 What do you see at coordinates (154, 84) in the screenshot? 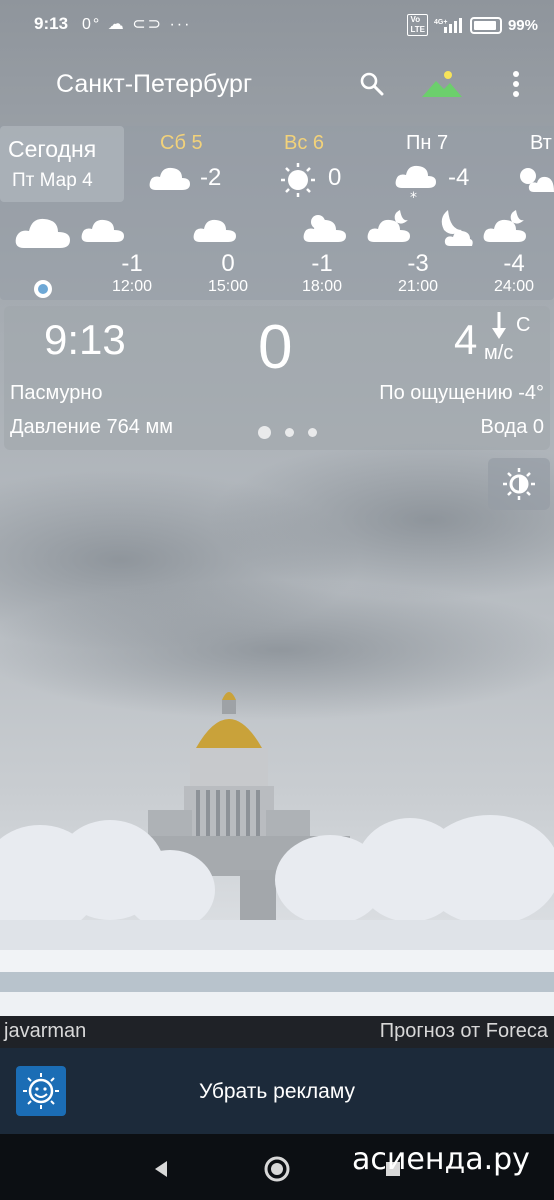
I see `city-title: Санкт-Петербург` at bounding box center [154, 84].